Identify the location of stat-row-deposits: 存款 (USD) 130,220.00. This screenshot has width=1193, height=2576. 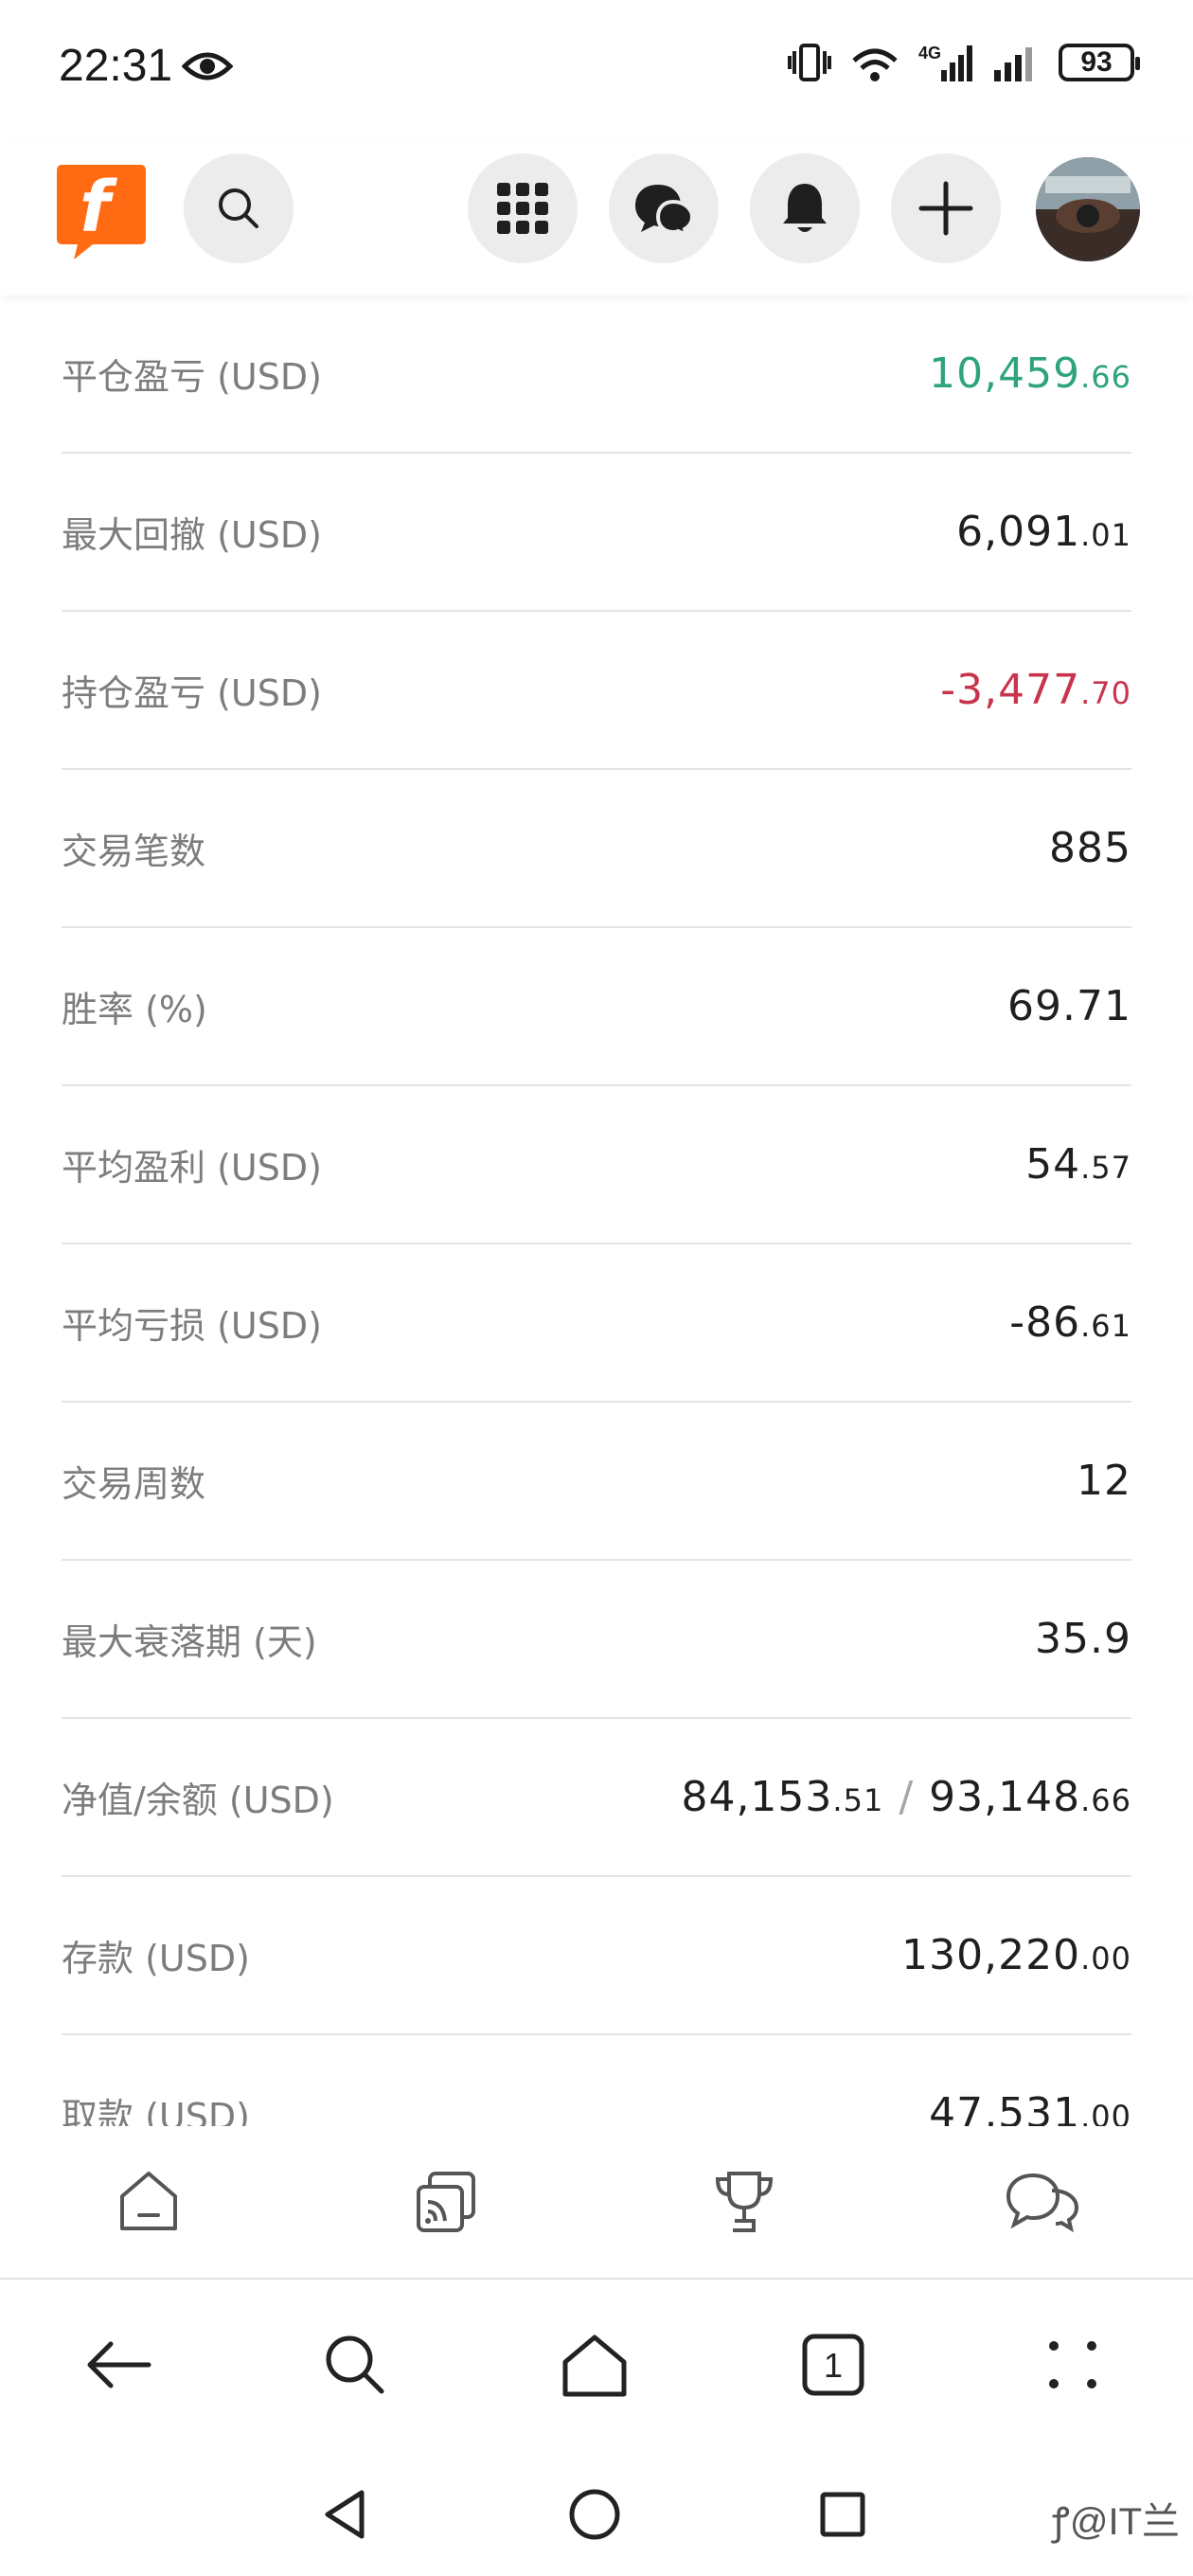
(596, 1956).